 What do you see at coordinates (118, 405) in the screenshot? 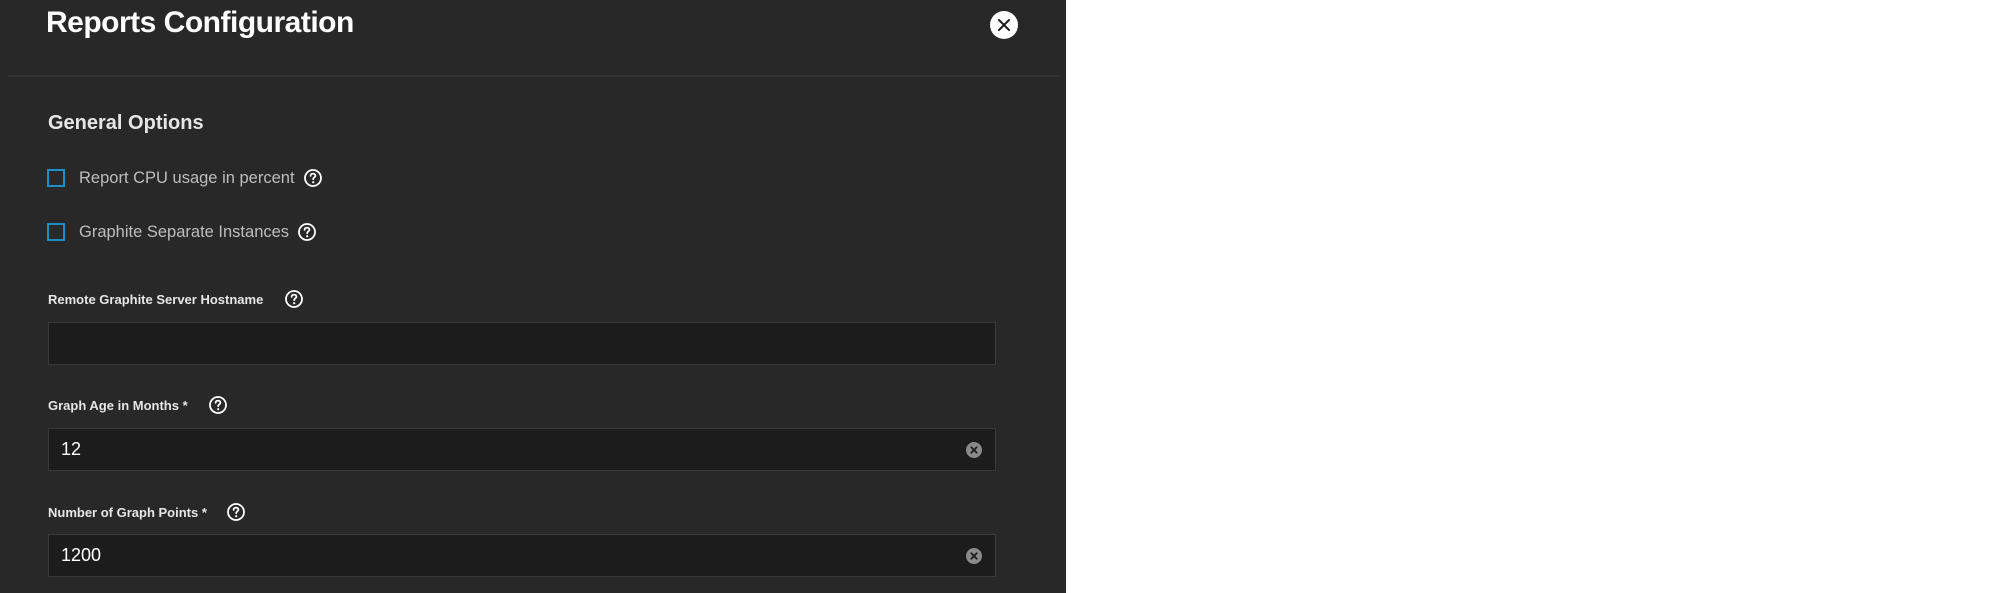
I see `graph-age-field-label: Graph Age in Months *` at bounding box center [118, 405].